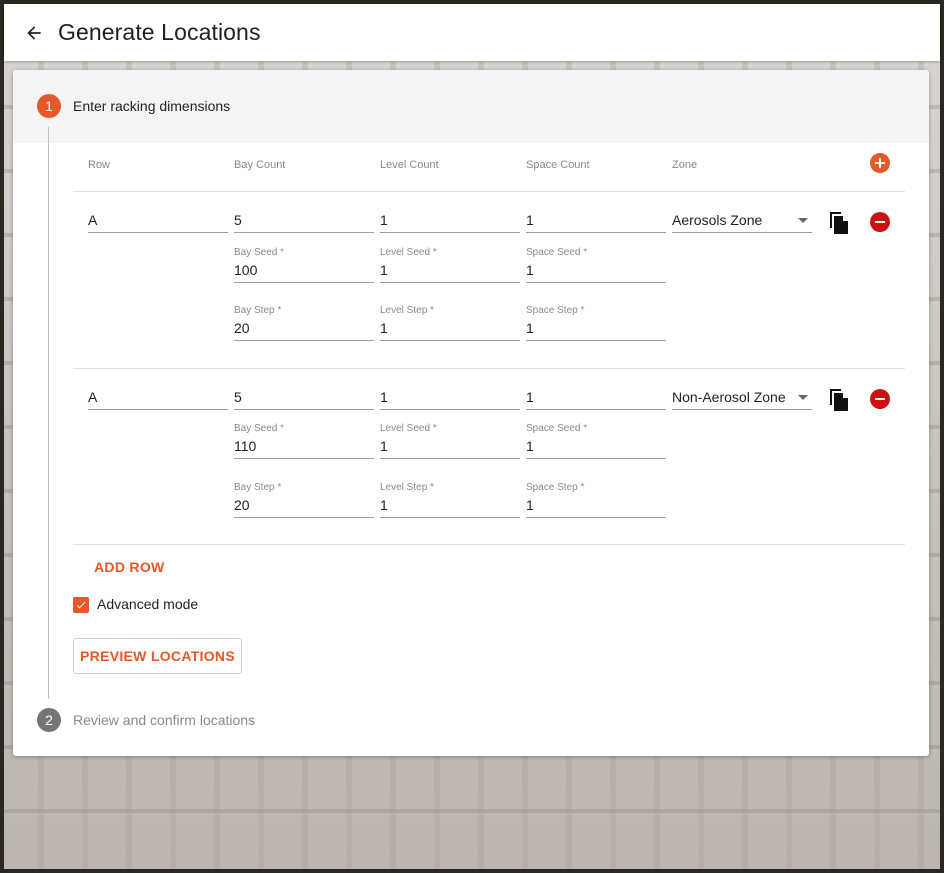  Describe the element at coordinates (148, 604) in the screenshot. I see `advanced-mode-label: Advanced mode` at that location.